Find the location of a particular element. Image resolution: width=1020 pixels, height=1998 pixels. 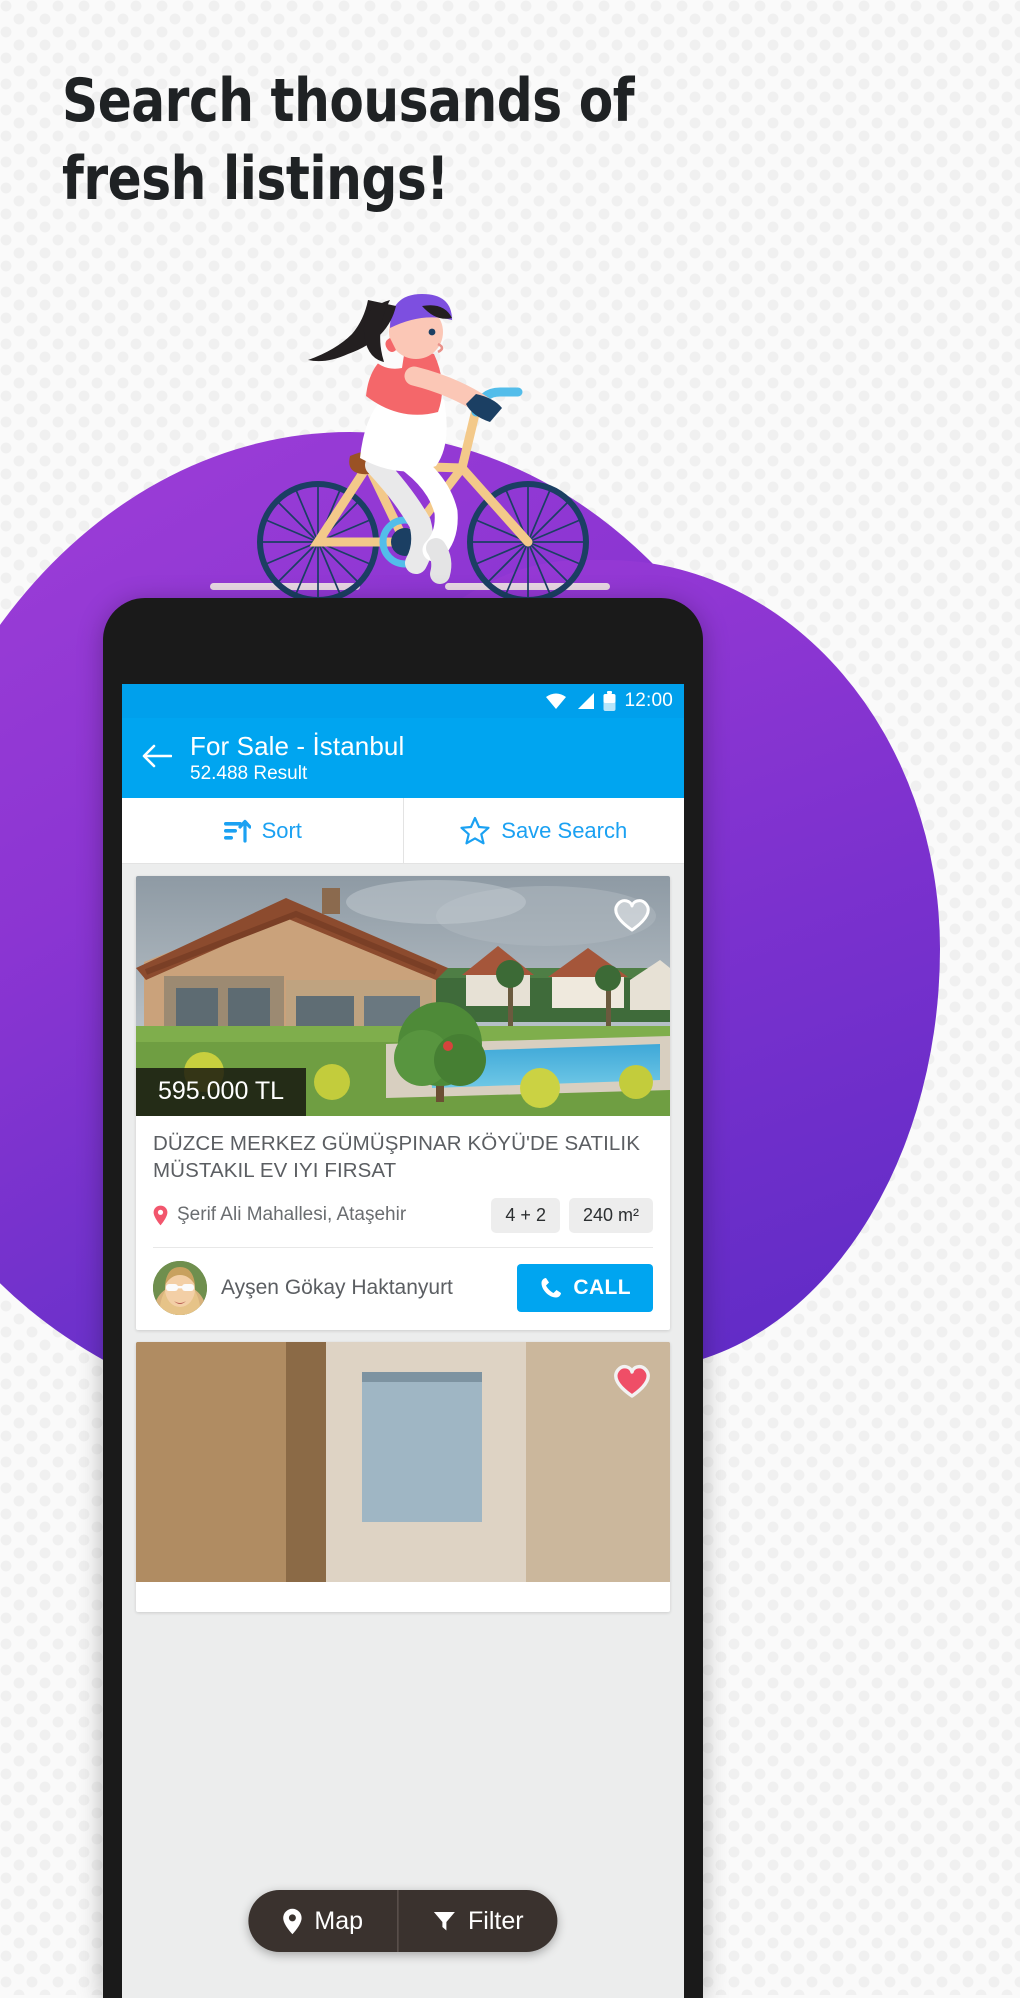

listing-location: Şerif Ali Mahallesi, Ataşehir is located at coordinates (292, 1215).